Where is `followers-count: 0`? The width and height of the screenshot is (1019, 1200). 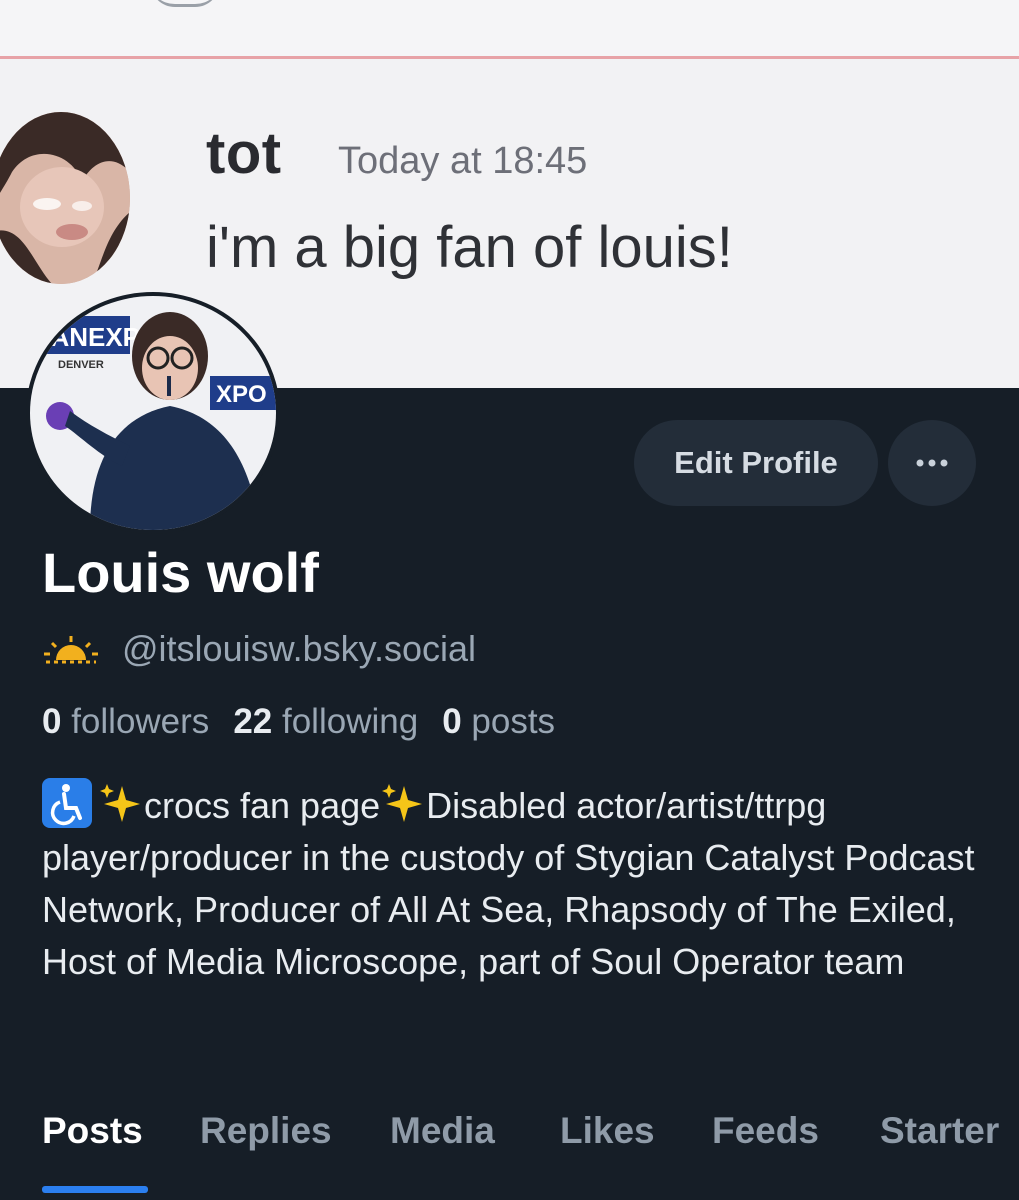 followers-count: 0 is located at coordinates (52, 721).